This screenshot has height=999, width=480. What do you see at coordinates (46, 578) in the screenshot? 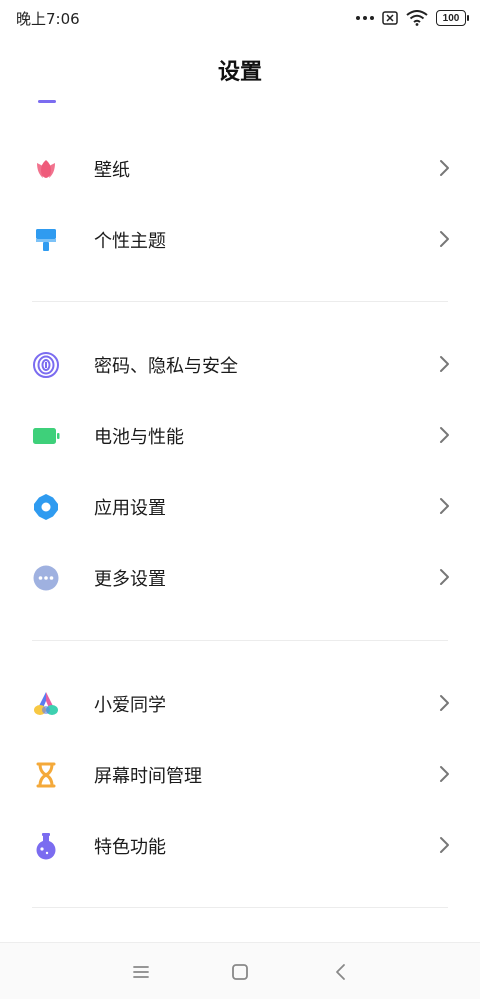
I see `more-icon` at bounding box center [46, 578].